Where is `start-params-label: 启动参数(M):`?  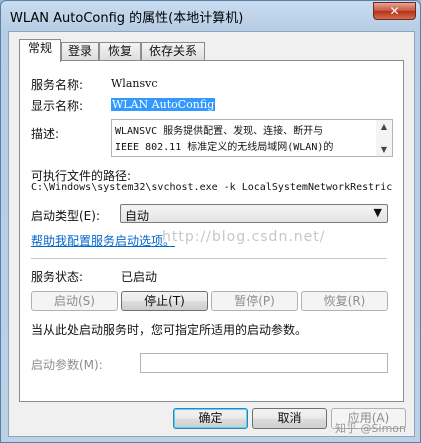 start-params-label: 启动参数(M): is located at coordinates (67, 365).